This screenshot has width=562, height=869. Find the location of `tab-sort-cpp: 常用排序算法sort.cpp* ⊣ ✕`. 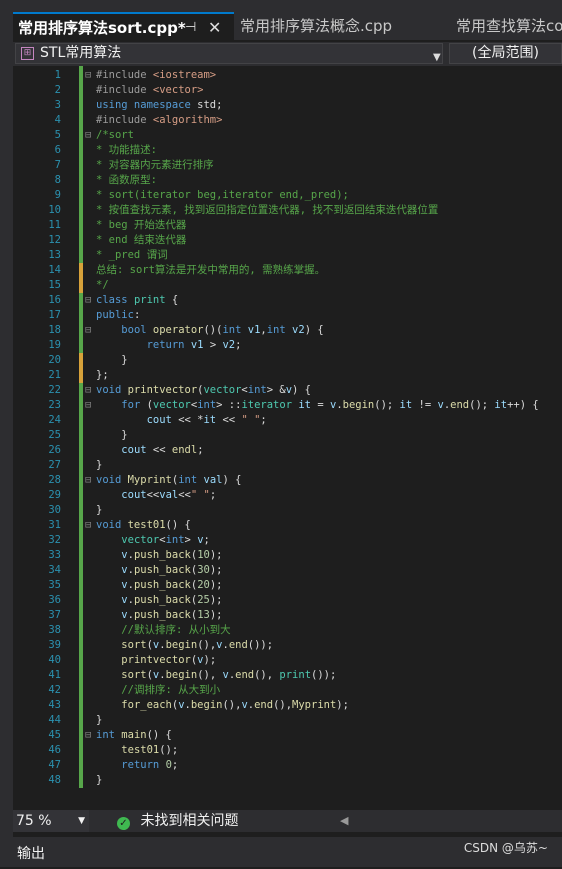

tab-sort-cpp: 常用排序算法sort.cpp* ⊣ ✕ is located at coordinates (123, 26).